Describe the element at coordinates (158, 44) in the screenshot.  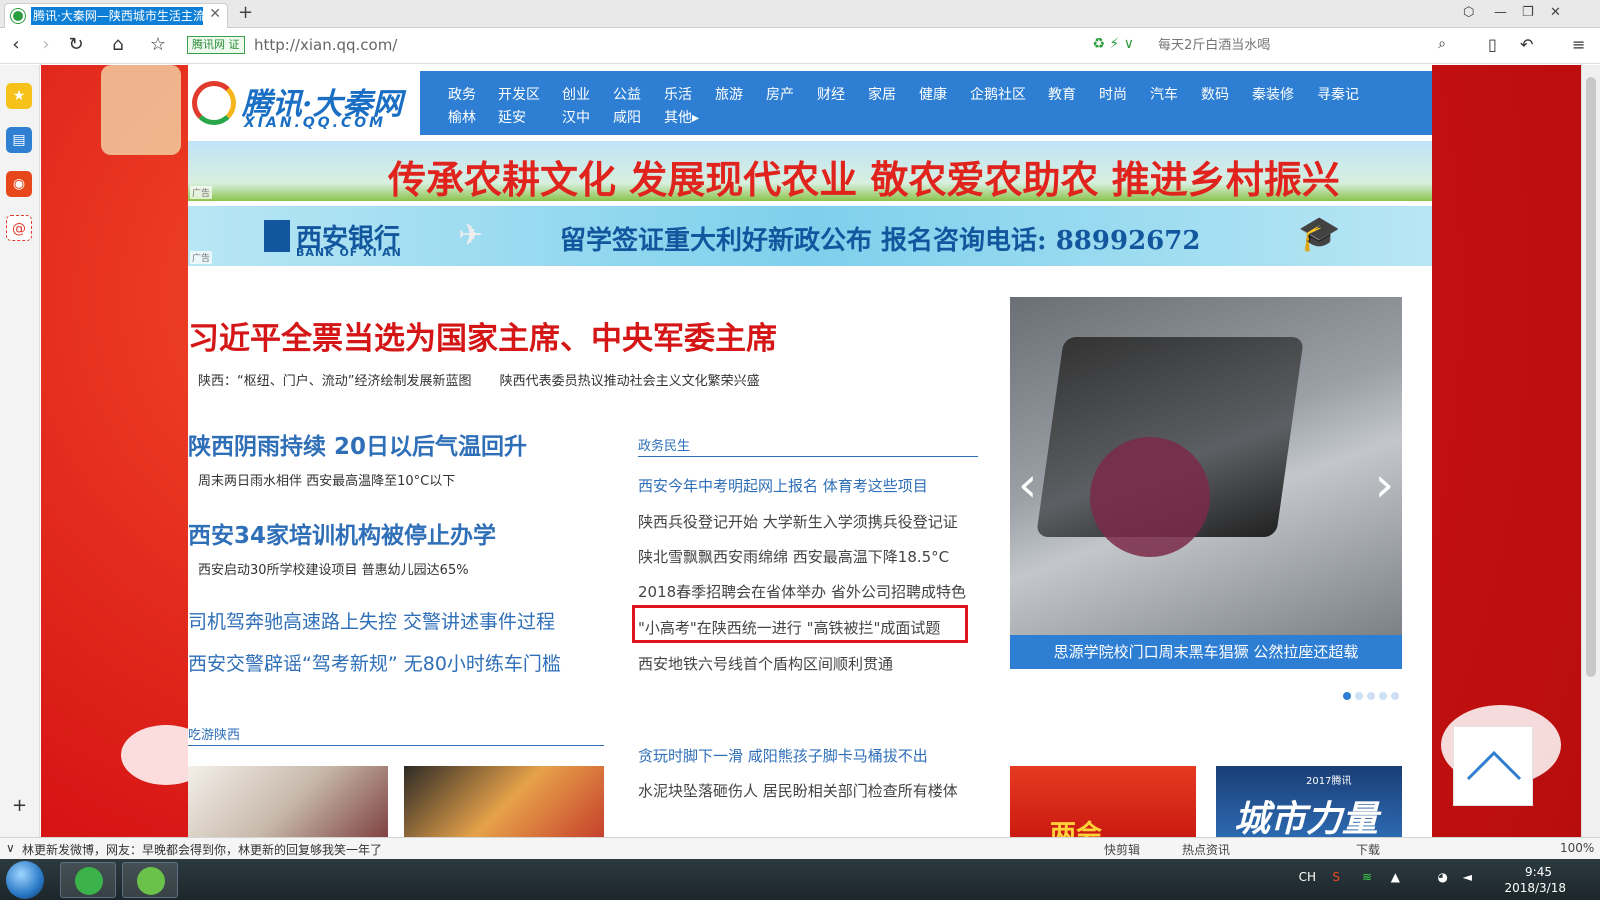
I see `favorite-star-icon: ☆` at that location.